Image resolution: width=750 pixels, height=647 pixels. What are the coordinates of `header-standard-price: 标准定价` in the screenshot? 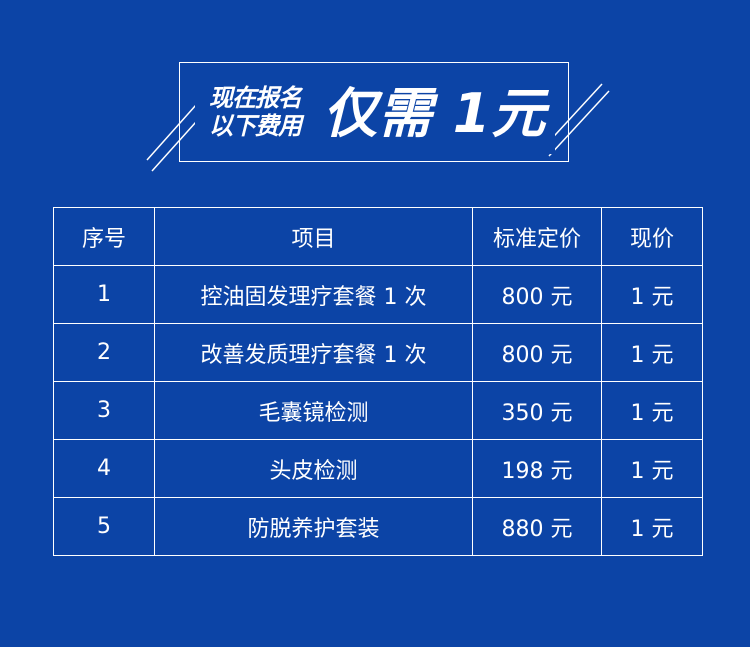 It's located at (537, 236).